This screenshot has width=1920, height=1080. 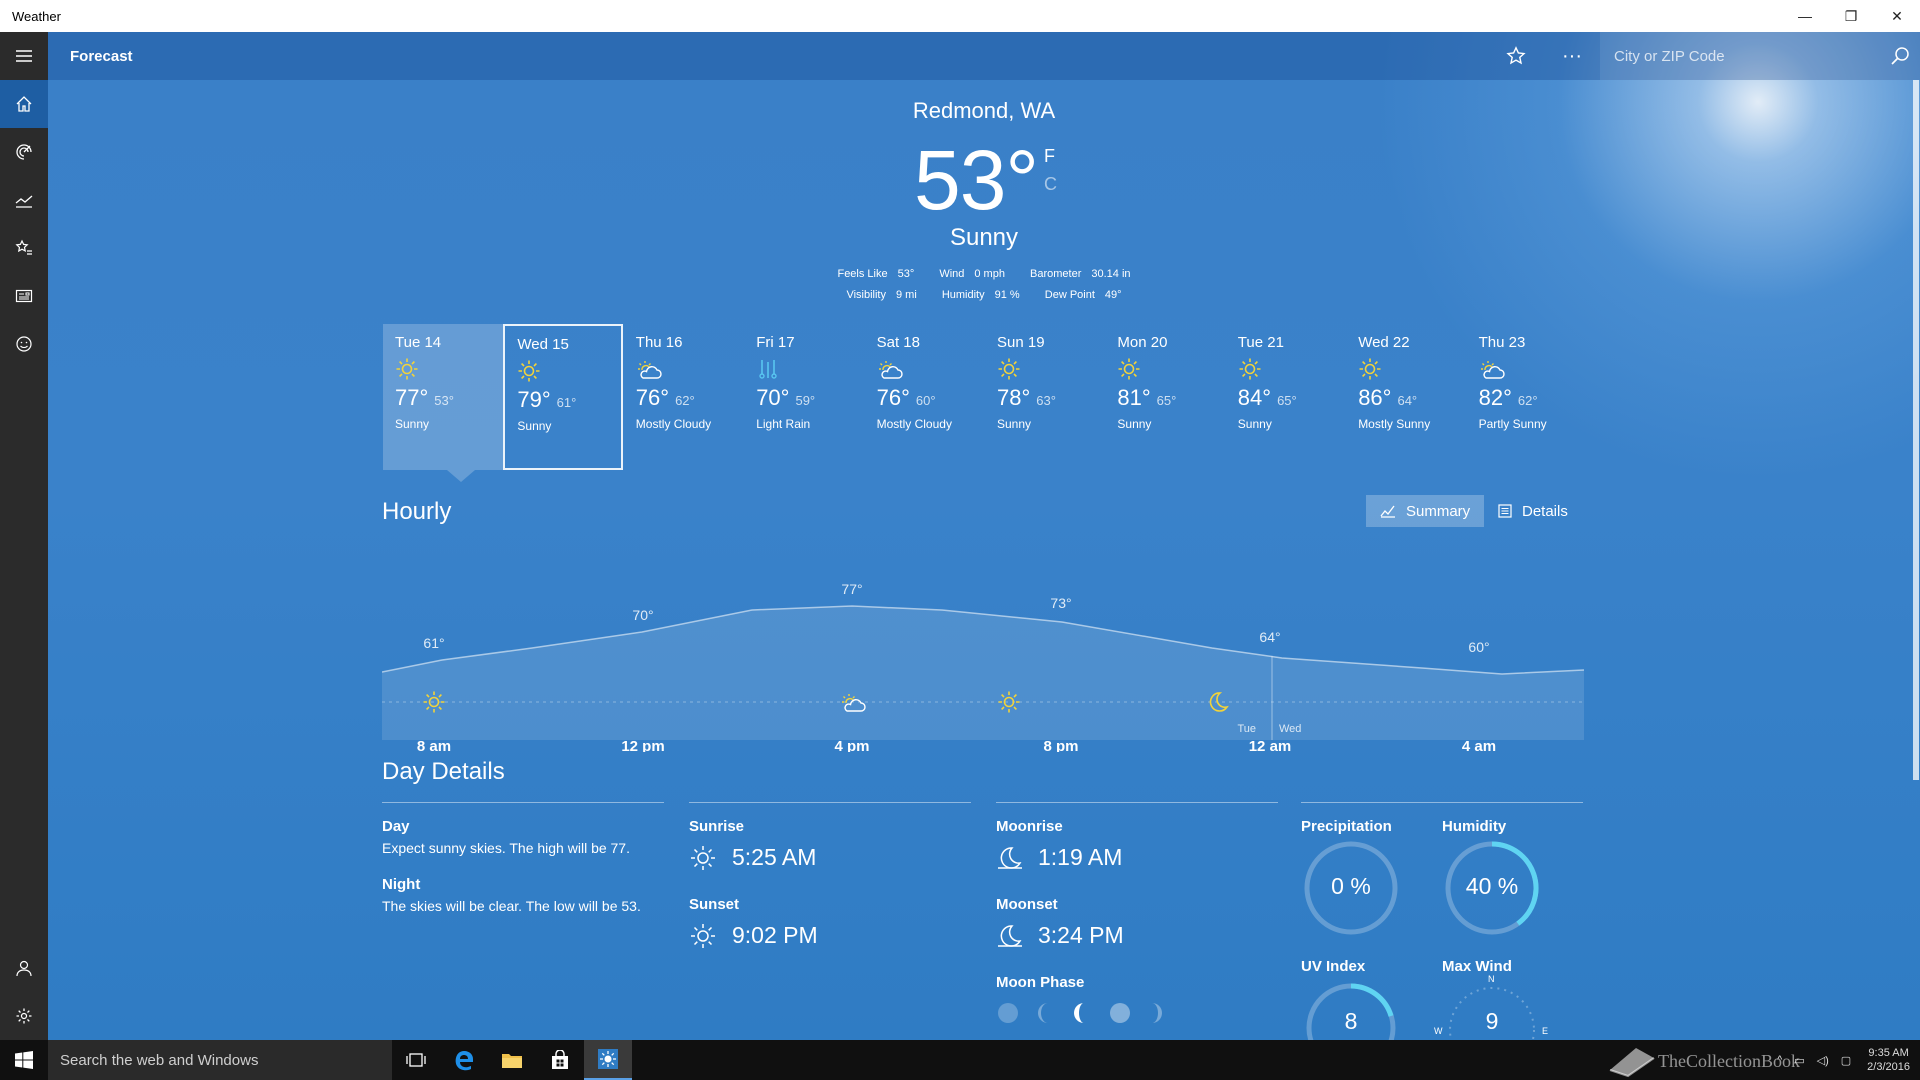 What do you see at coordinates (804, 397) in the screenshot?
I see `day-card-3: Fri 17 70° 59° Light Rain` at bounding box center [804, 397].